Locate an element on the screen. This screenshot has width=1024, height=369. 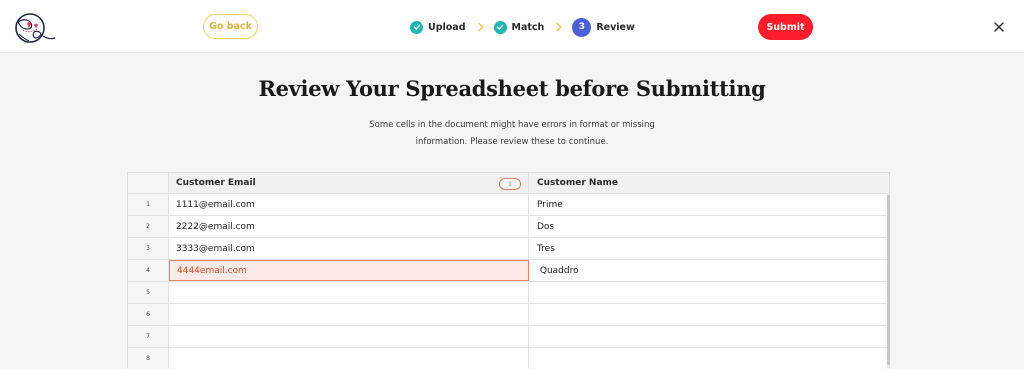
table-row: 4 4444email.com Quaddro is located at coordinates (508, 271).